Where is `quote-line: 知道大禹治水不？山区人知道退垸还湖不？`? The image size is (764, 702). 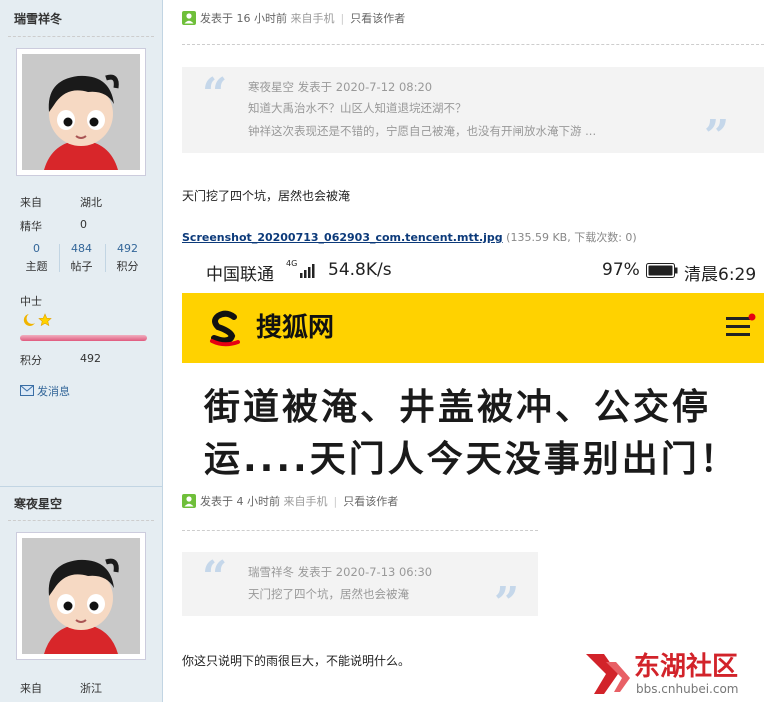 quote-line: 知道大禹治水不？山区人知道退垸还湖不？ is located at coordinates (357, 108).